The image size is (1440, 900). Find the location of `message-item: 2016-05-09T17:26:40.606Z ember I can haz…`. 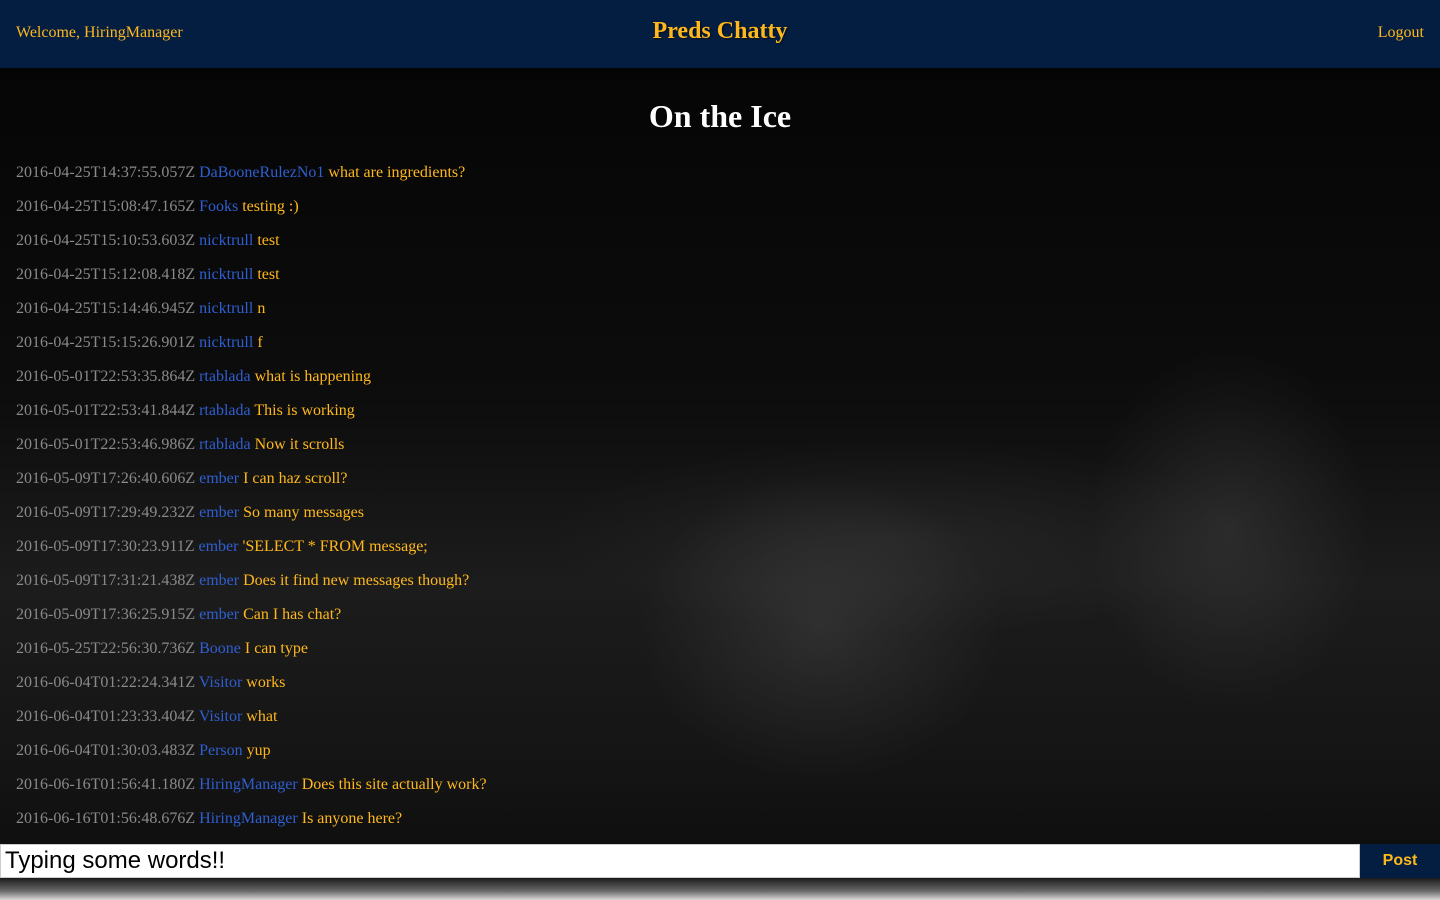

message-item: 2016-05-09T17:26:40.606Z ember I can haz… is located at coordinates (716, 483).